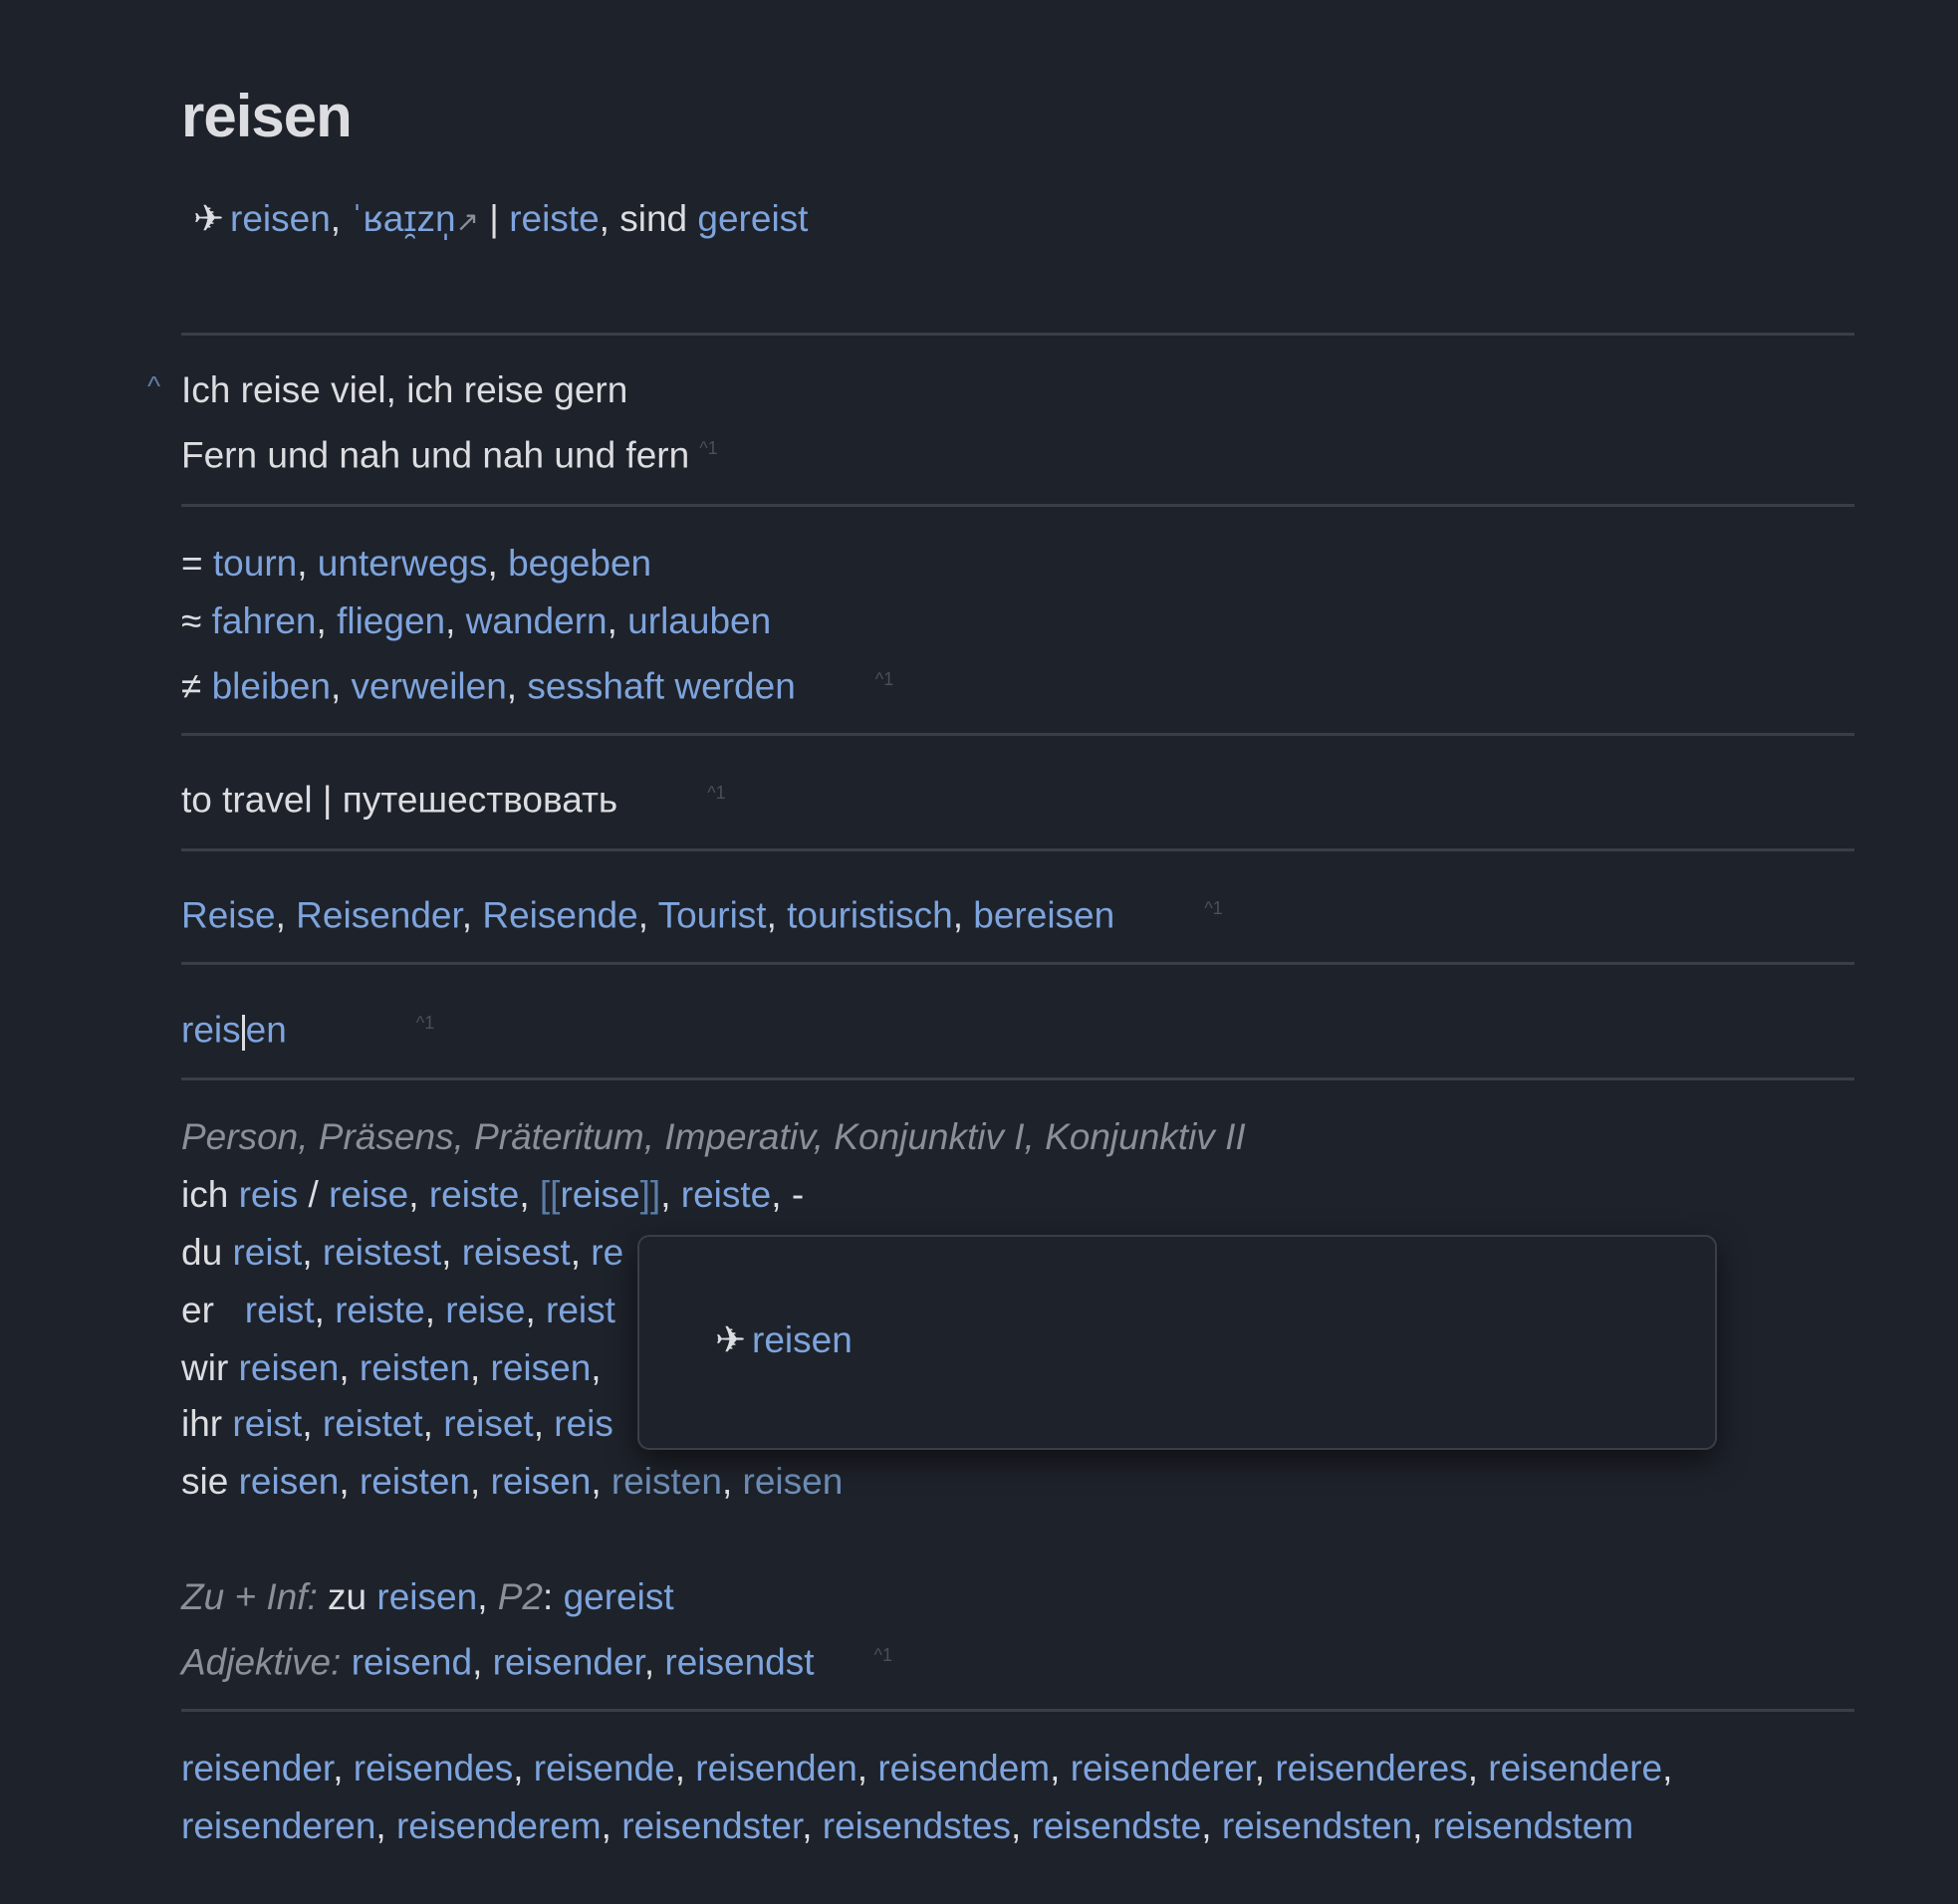  Describe the element at coordinates (153, 386) in the screenshot. I see `collapse-icon: ^` at that location.